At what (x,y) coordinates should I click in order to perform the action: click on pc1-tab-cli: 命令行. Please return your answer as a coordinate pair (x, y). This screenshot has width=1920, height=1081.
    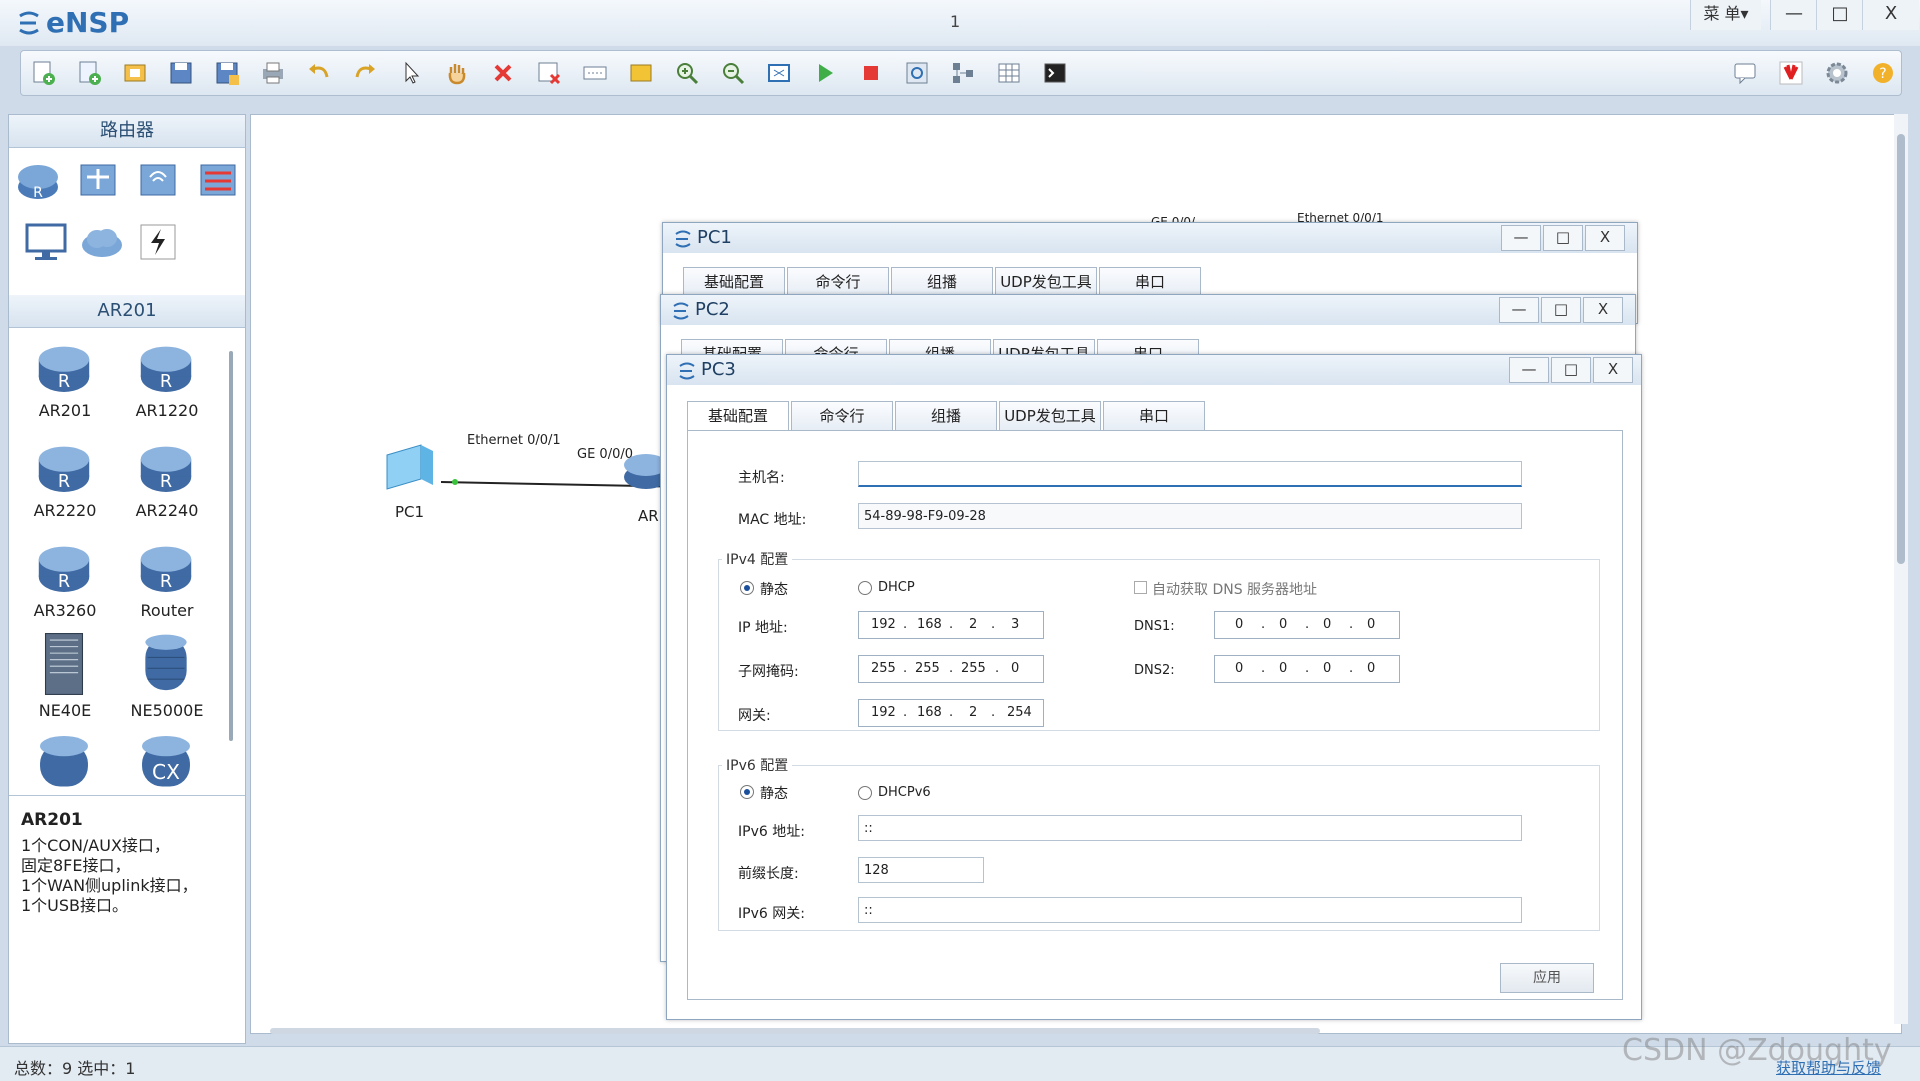
    Looking at the image, I should click on (838, 281).